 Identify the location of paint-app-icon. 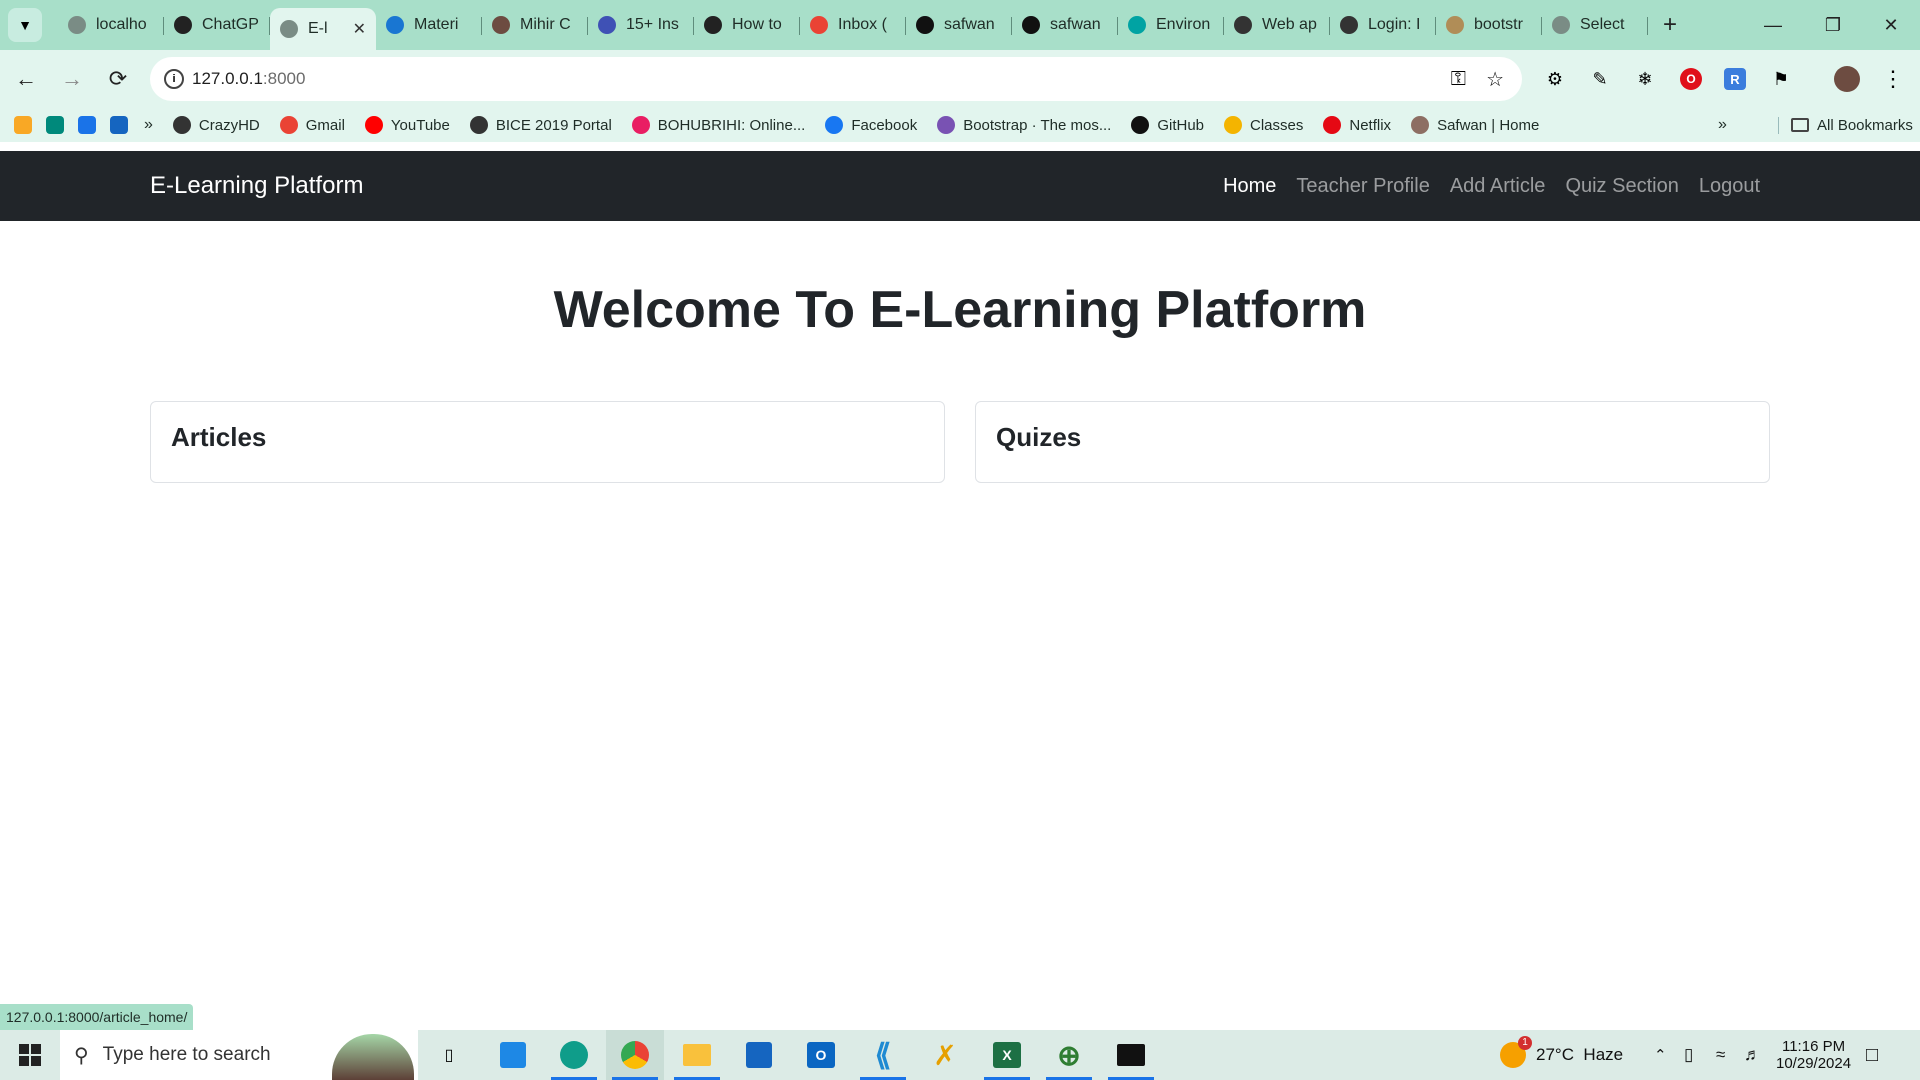
(513, 1055).